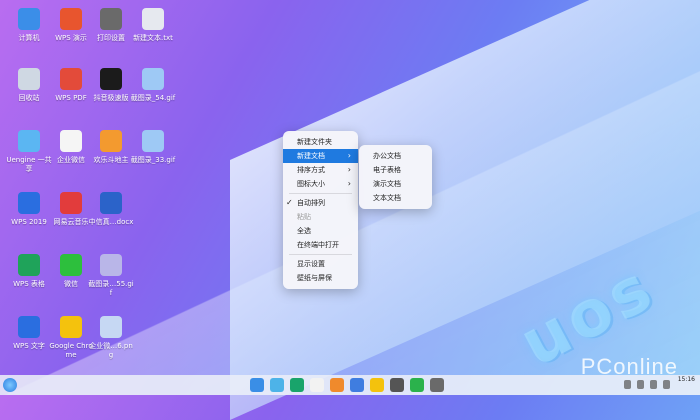 Image resolution: width=700 pixels, height=420 pixels. I want to click on desktop-icon: Uengine 一共享, so click(29, 152).